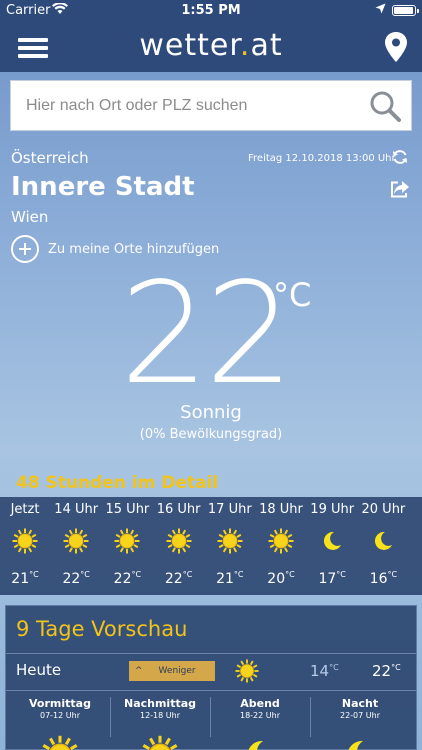 The height and width of the screenshot is (750, 422). I want to click on today-label: Heute, so click(39, 670).